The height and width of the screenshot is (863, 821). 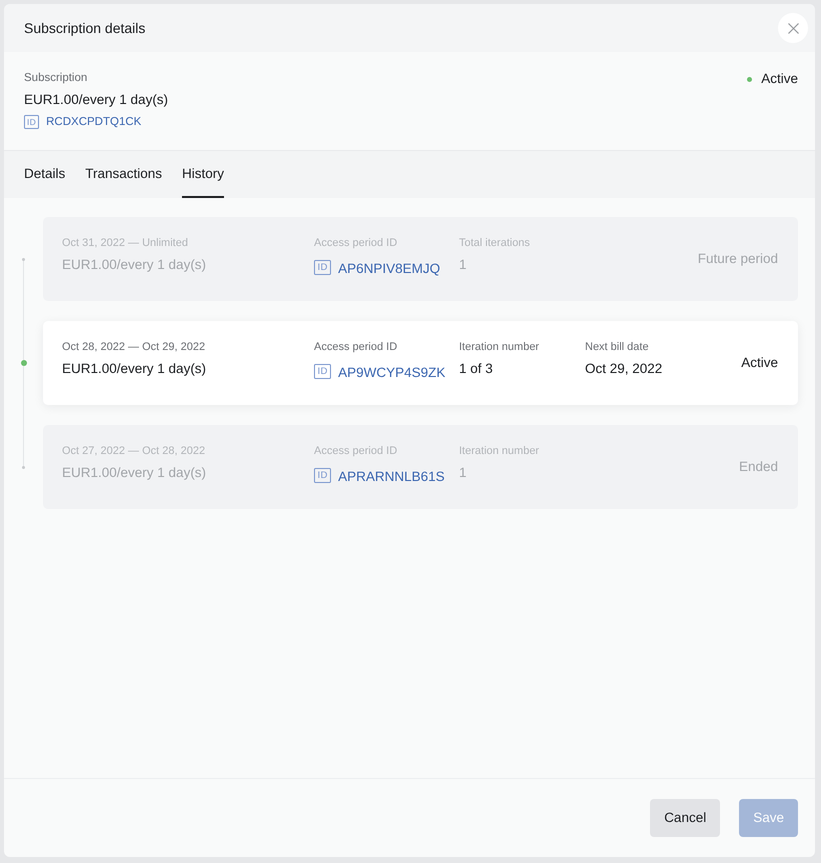 I want to click on tab: Transactions, so click(x=123, y=174).